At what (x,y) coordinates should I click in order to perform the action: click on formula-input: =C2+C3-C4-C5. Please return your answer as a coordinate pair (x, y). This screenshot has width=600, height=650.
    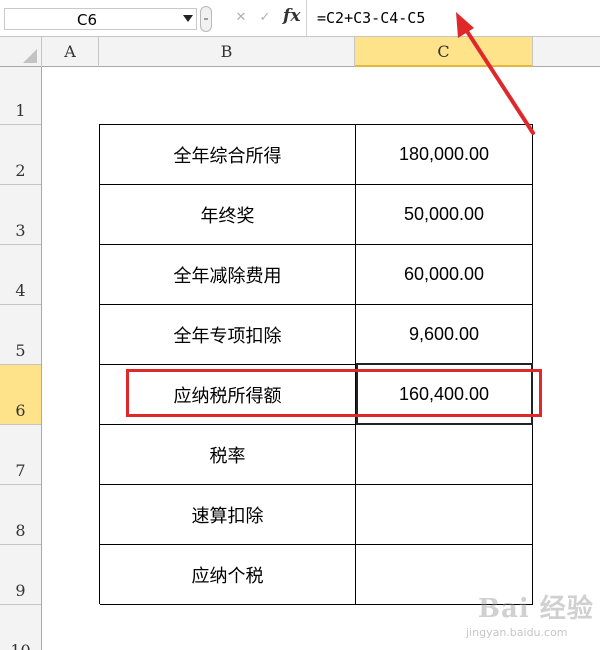
    Looking at the image, I should click on (453, 18).